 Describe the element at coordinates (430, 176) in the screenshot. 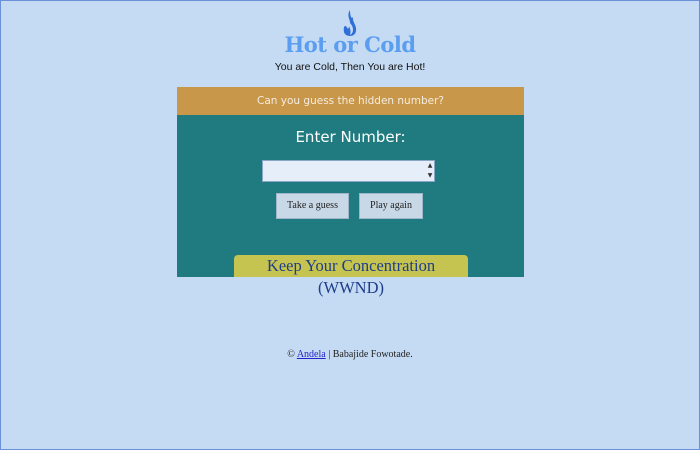

I see `spin-down-icon: ▼` at that location.